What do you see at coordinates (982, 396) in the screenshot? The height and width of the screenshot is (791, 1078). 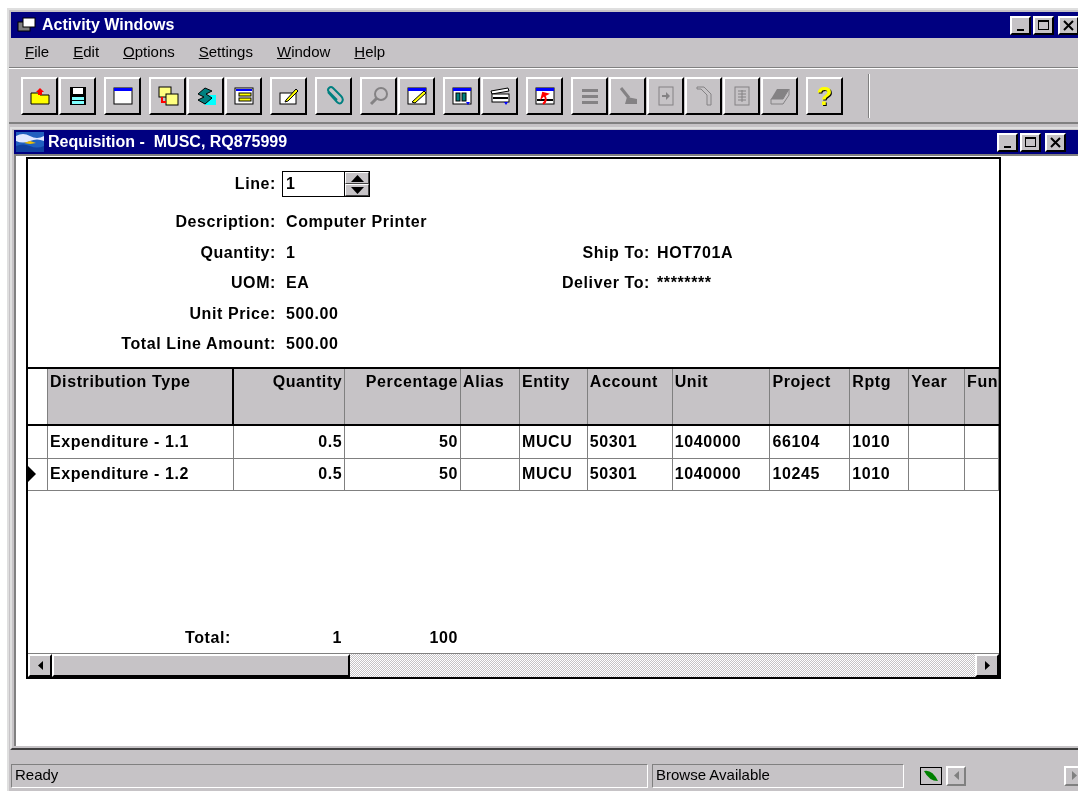 I see `column-header: Fun` at bounding box center [982, 396].